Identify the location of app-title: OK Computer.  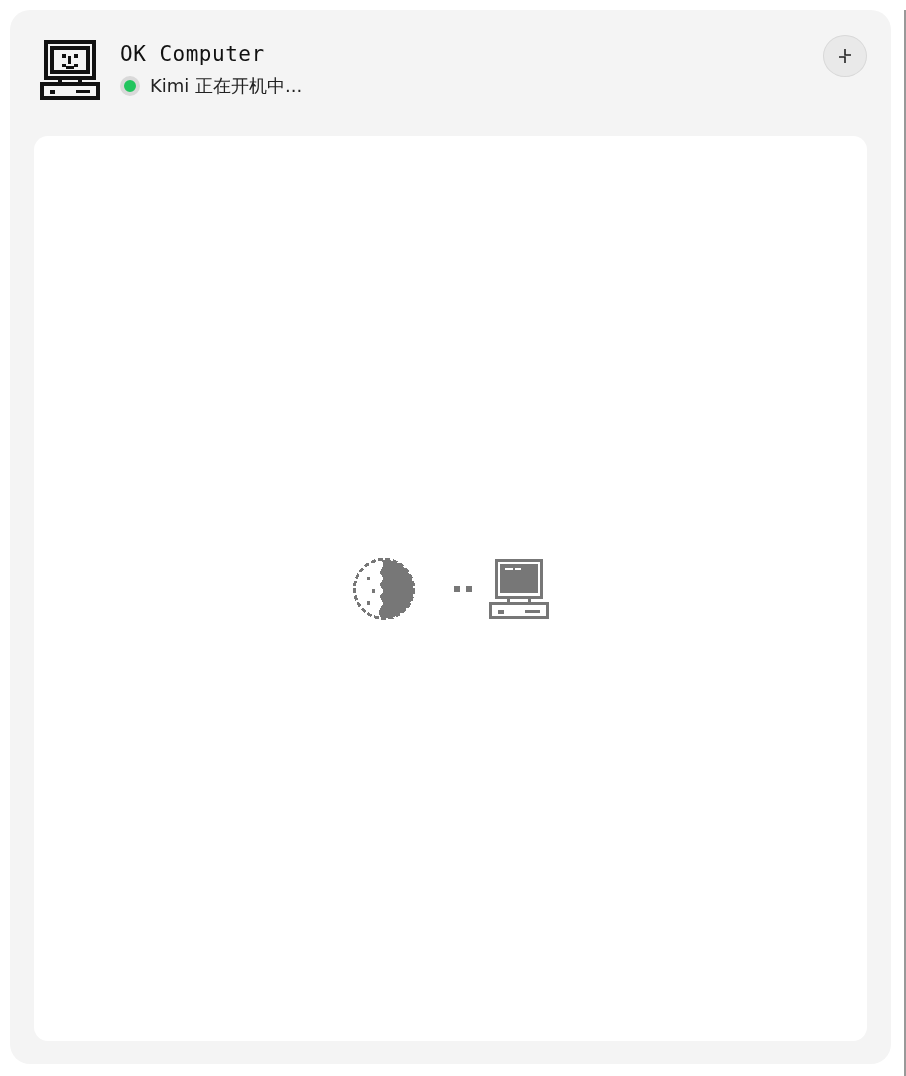
(193, 54).